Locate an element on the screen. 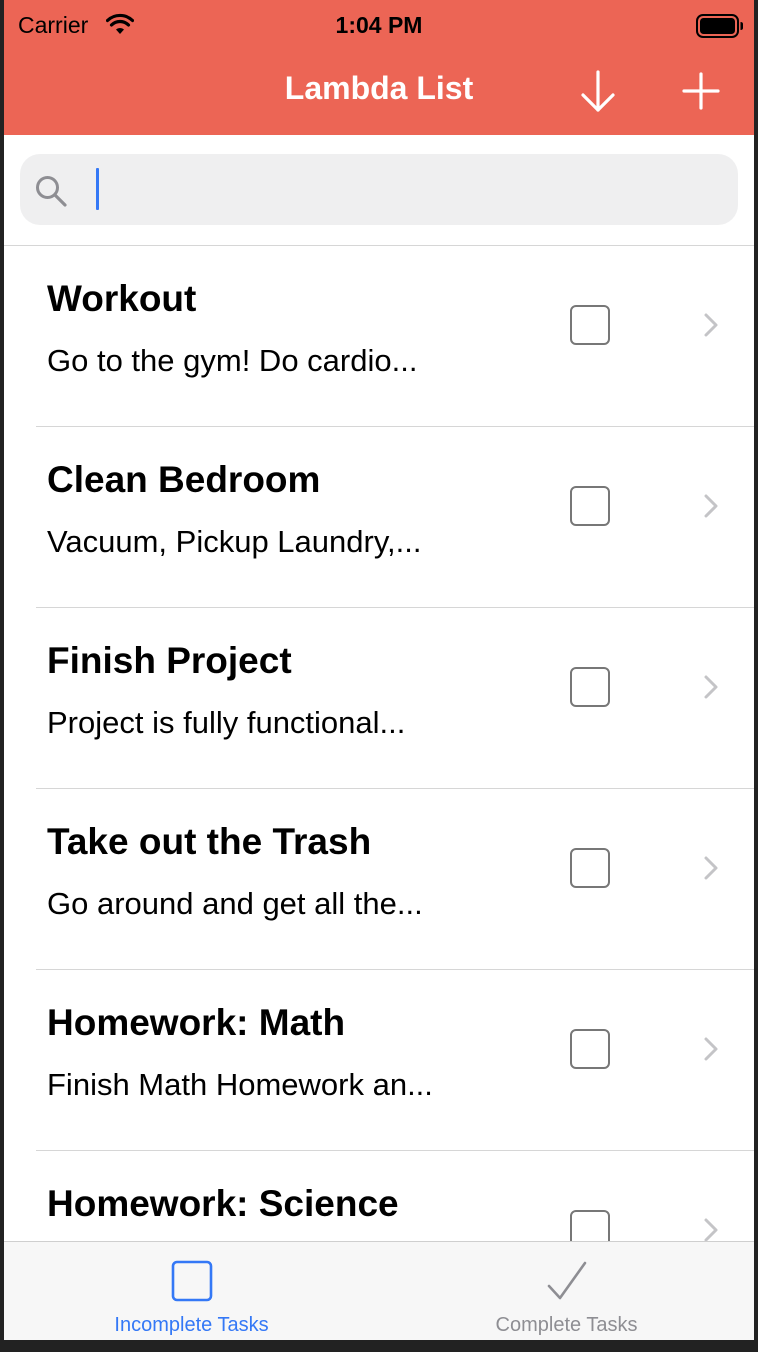  square-icon is located at coordinates (191, 1281).